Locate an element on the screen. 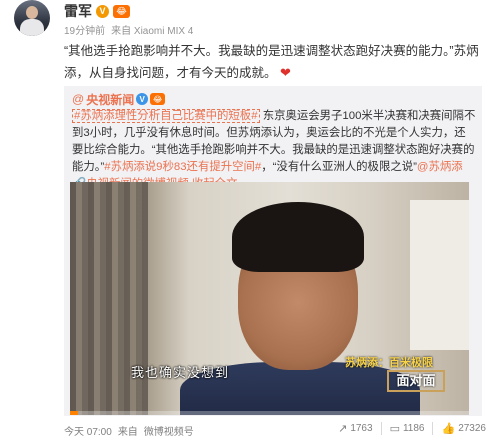 The width and height of the screenshot is (500, 441). verified-icon: V is located at coordinates (142, 99).